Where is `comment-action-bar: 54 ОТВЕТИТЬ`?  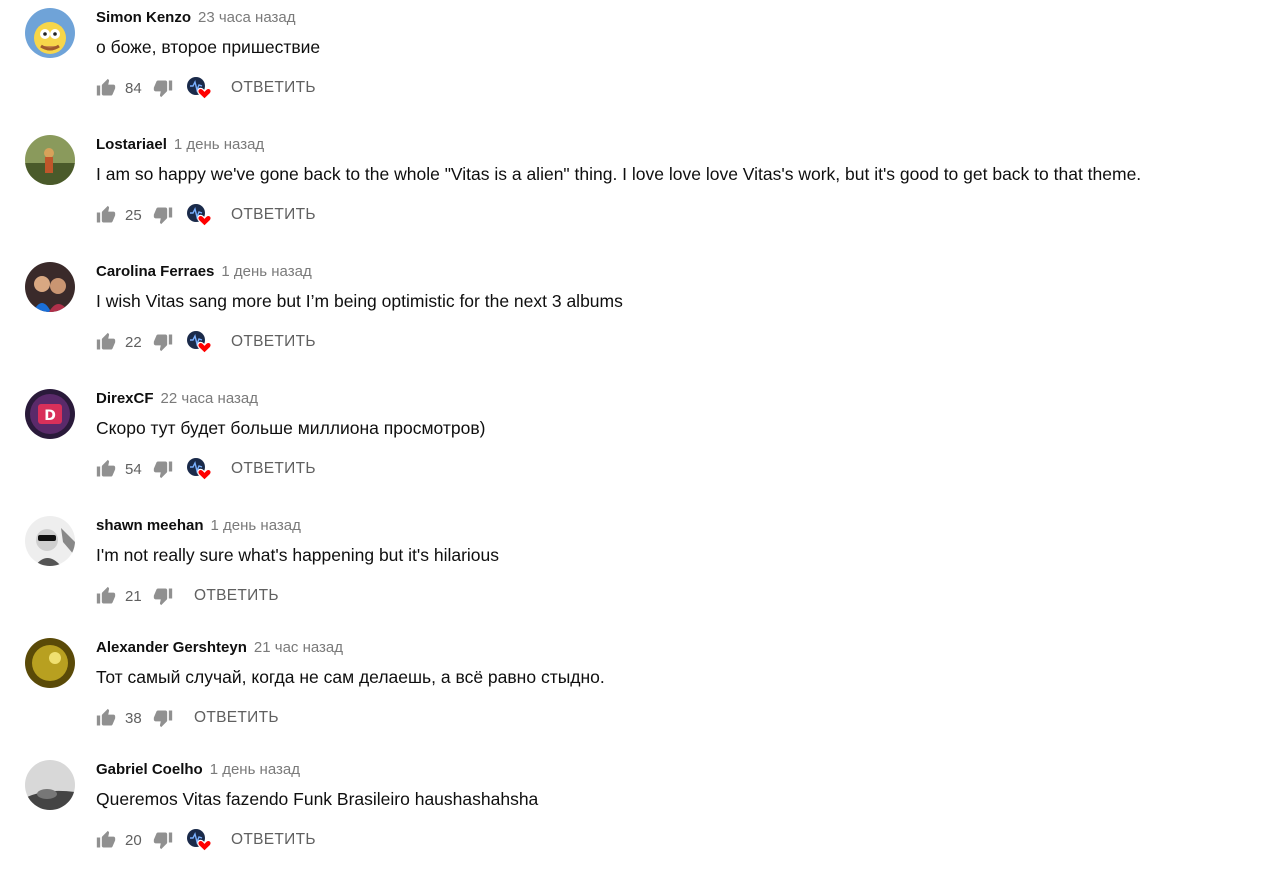
comment-action-bar: 54 ОТВЕТИТЬ is located at coordinates (206, 469).